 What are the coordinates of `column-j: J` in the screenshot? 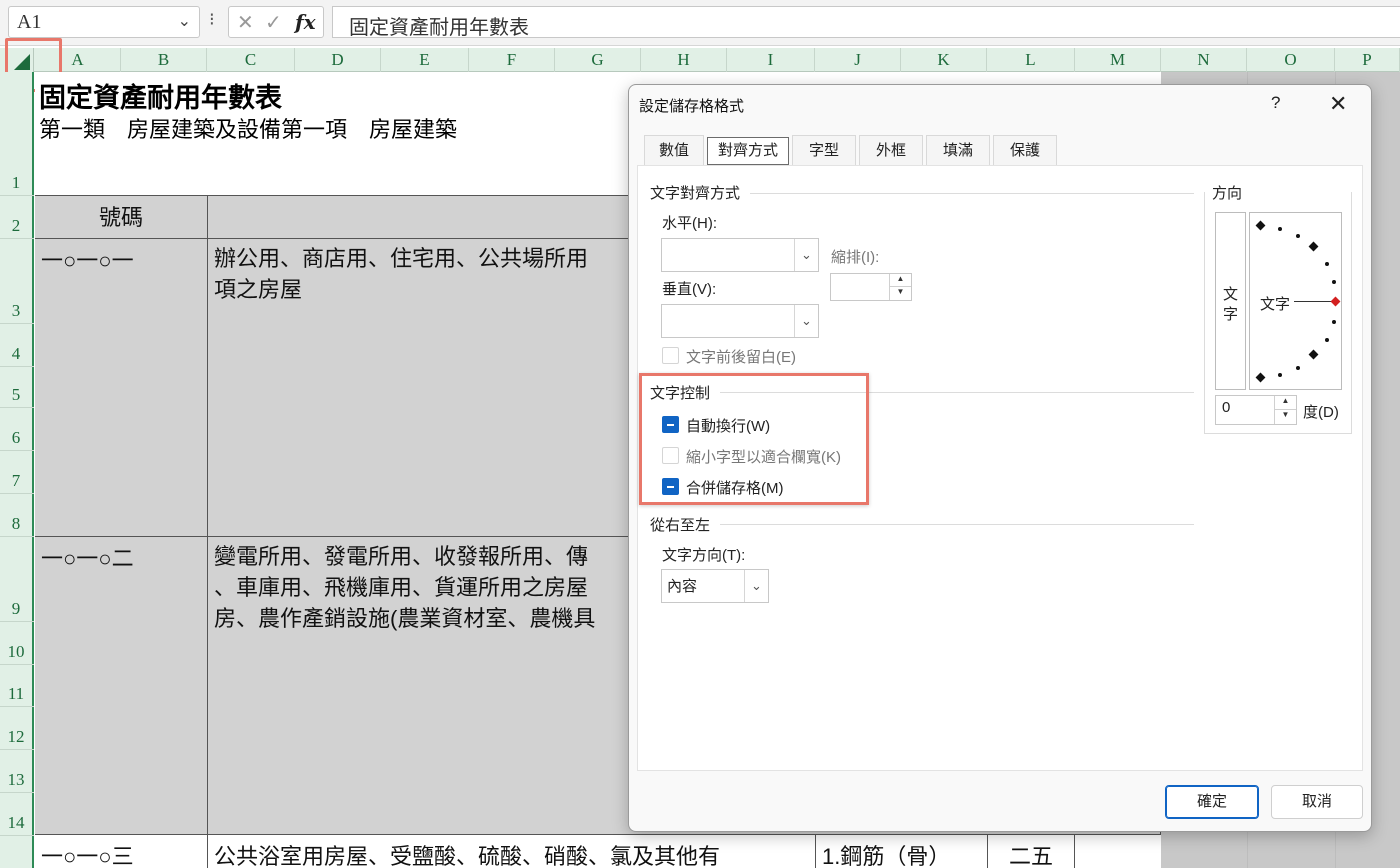 It's located at (858, 60).